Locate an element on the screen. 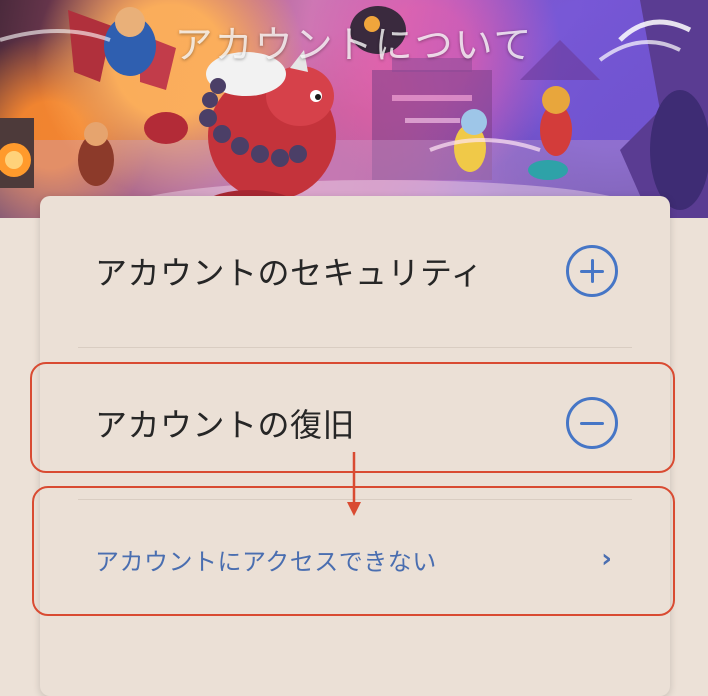 The height and width of the screenshot is (696, 708). link-label-cannot-access-account: アカウントにアクセスできない is located at coordinates (266, 561).